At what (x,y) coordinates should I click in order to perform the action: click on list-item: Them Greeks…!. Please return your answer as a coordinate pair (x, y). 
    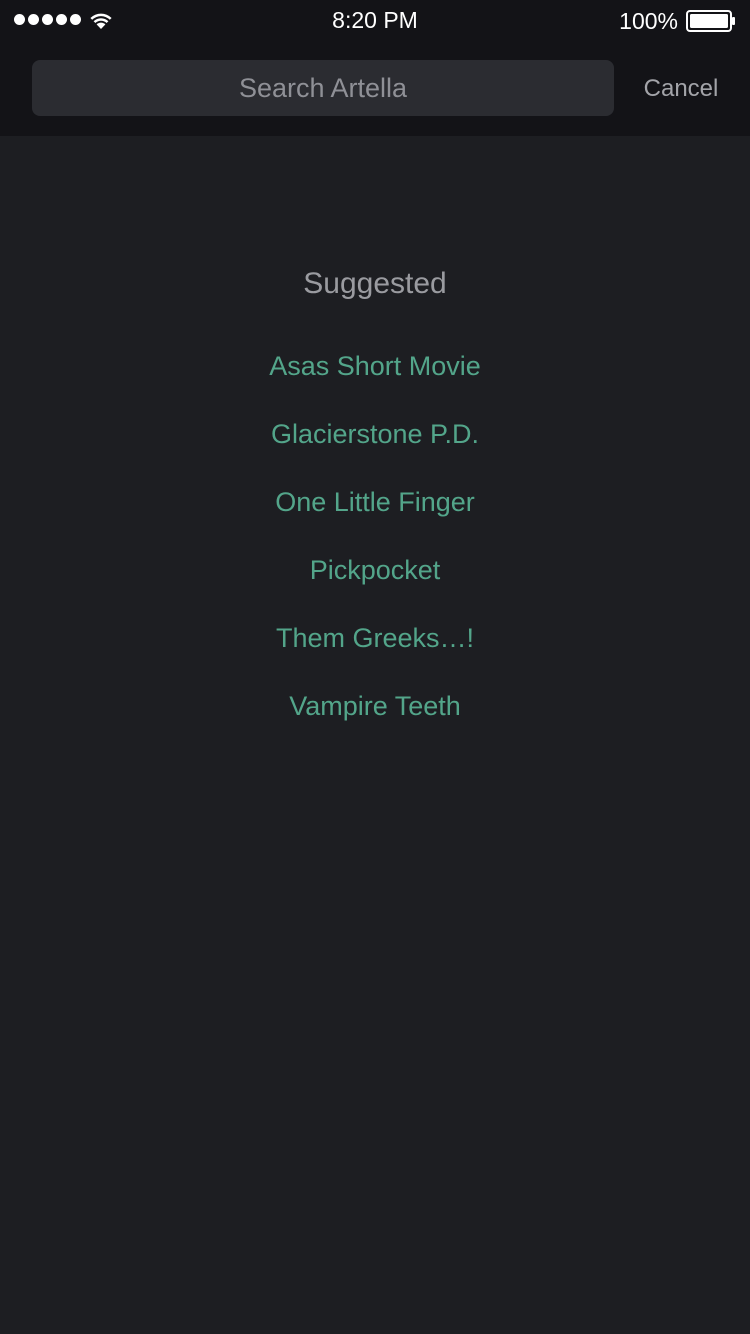
    Looking at the image, I should click on (375, 654).